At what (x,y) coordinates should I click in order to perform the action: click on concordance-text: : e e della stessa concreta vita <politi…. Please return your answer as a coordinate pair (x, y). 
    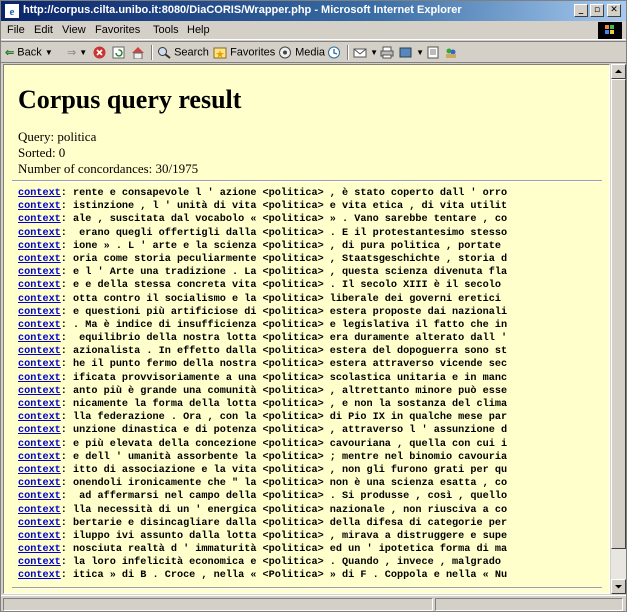
    Looking at the image, I should click on (284, 286).